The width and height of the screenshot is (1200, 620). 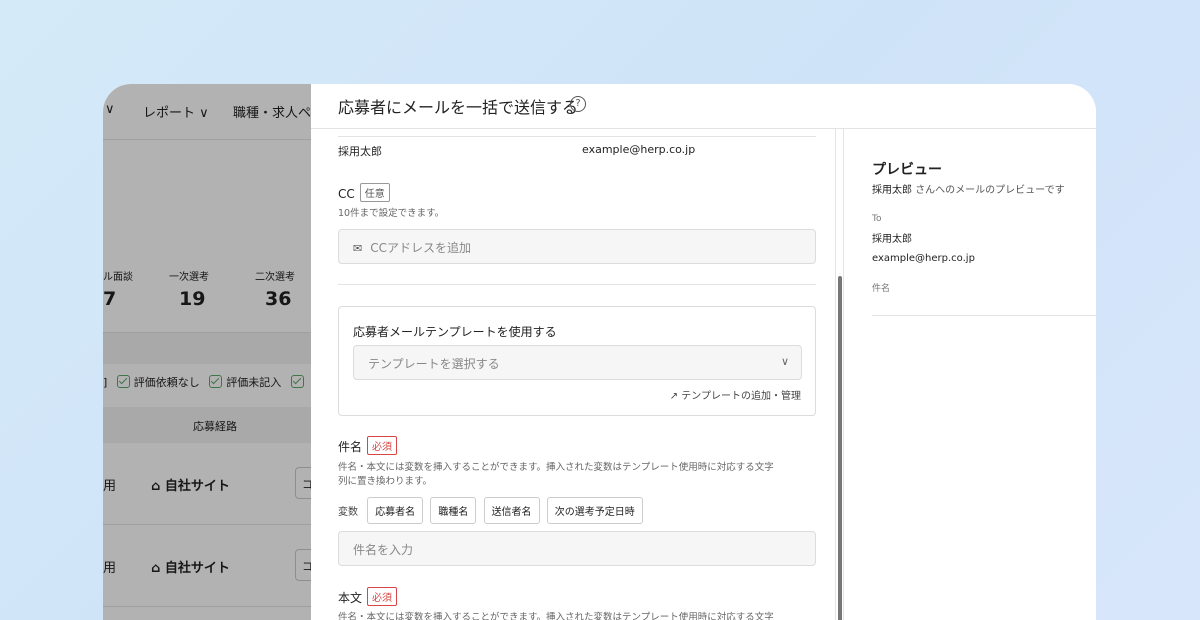 What do you see at coordinates (511, 510) in the screenshot?
I see `variable-sender-name: 送信者名` at bounding box center [511, 510].